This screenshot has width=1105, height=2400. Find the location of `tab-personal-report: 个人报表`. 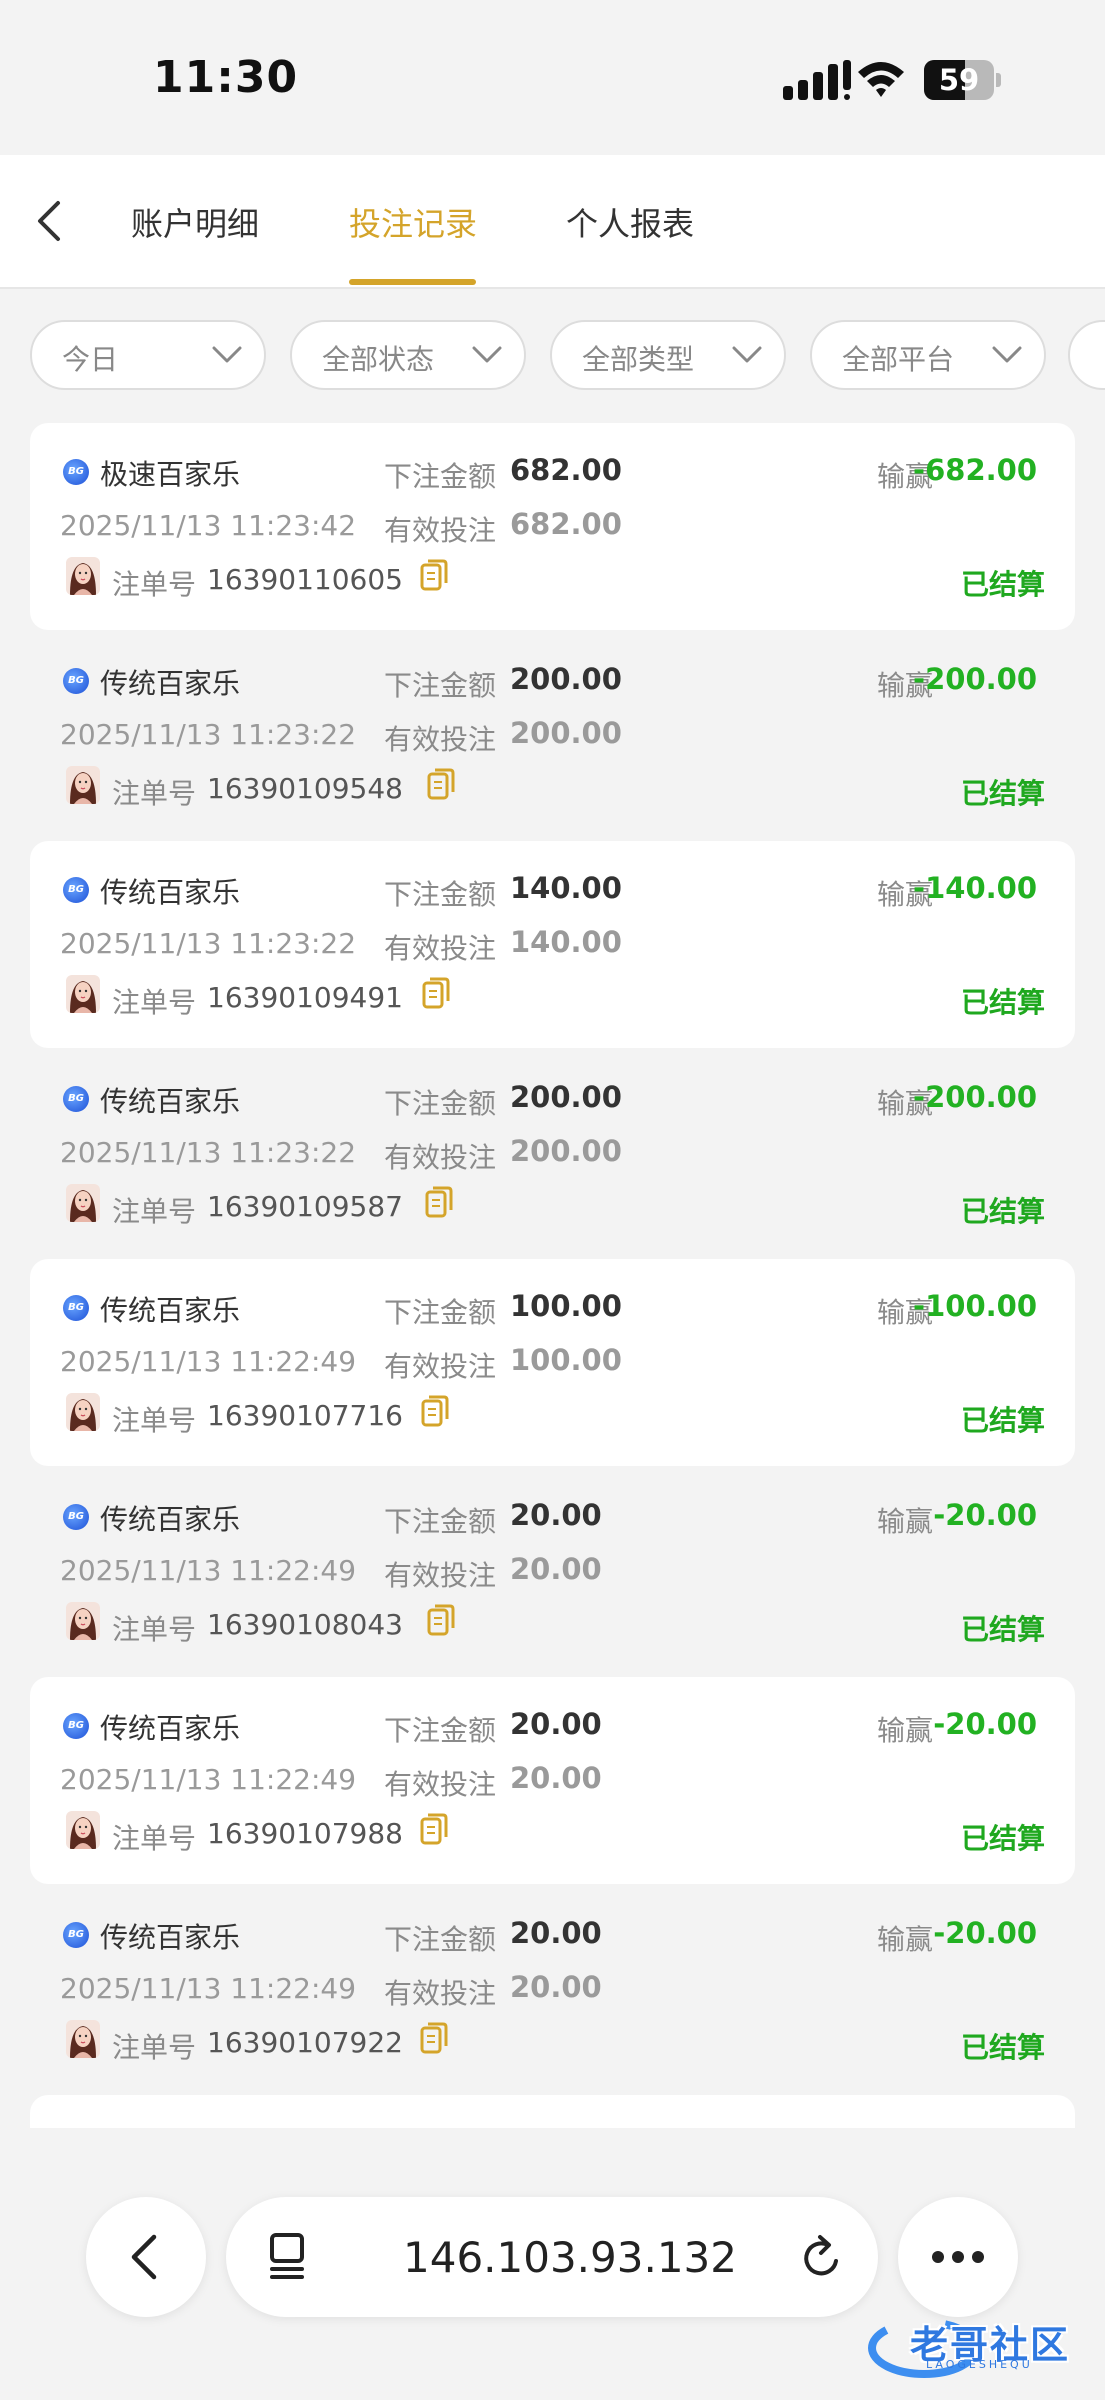

tab-personal-report: 个人报表 is located at coordinates (630, 222).